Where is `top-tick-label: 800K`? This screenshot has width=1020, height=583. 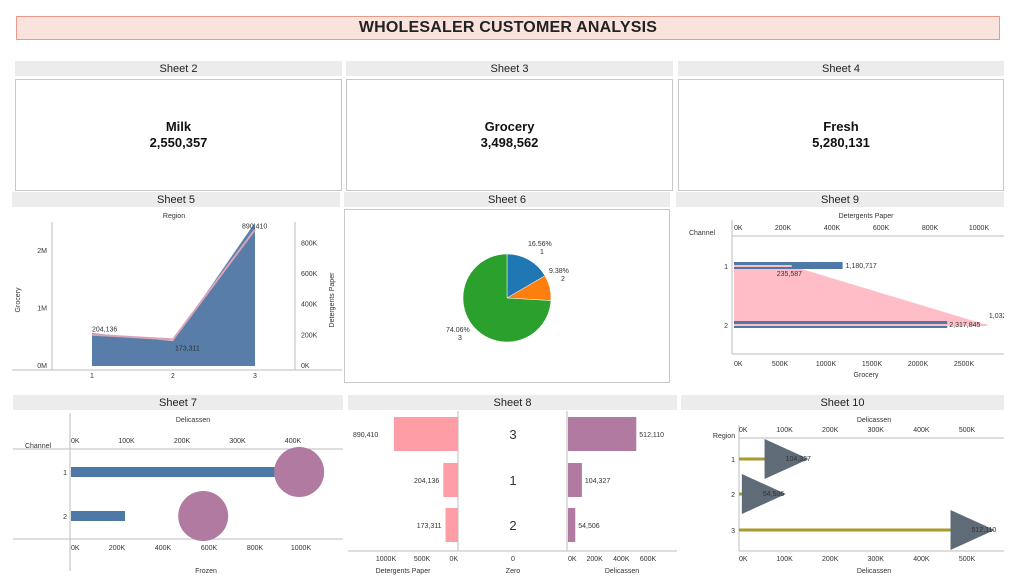
top-tick-label: 800K is located at coordinates (930, 228).